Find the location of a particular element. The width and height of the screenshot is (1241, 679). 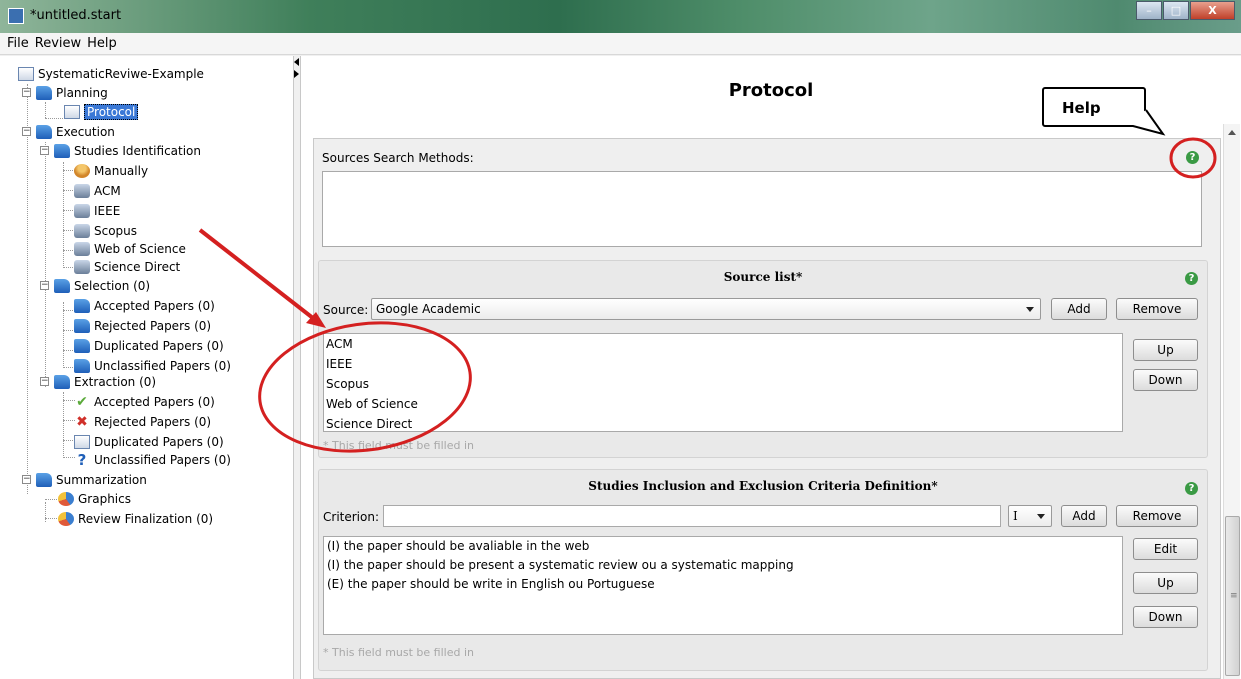

criterion-input is located at coordinates (692, 516).